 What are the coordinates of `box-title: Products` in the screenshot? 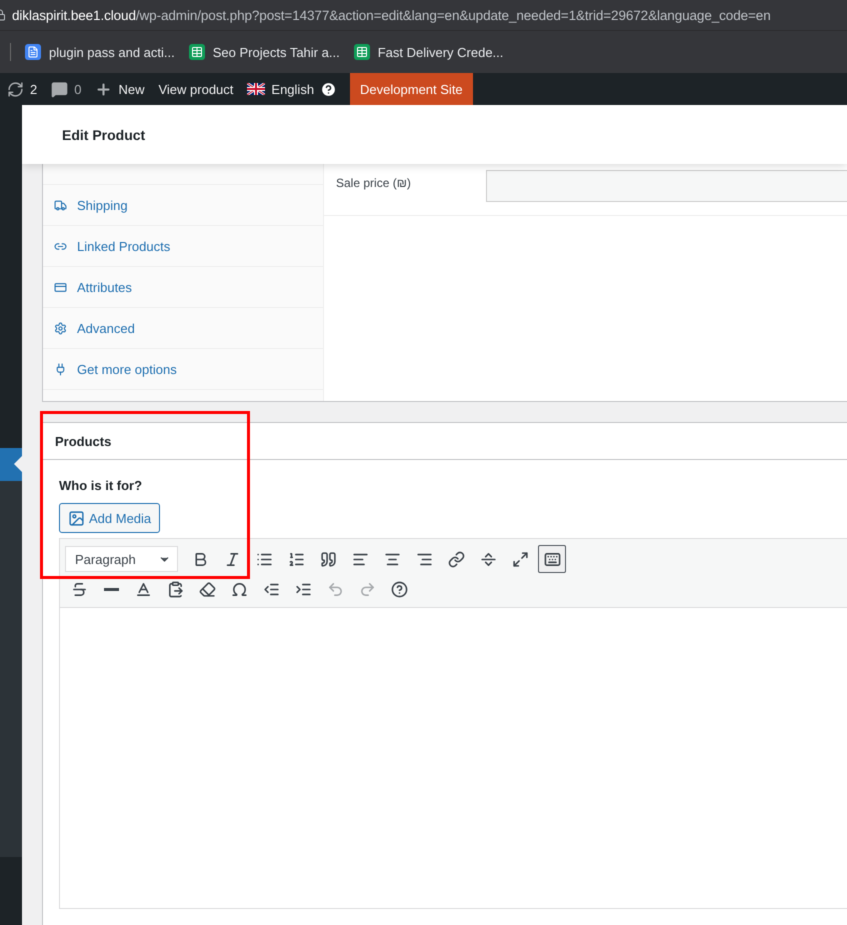 It's located at (83, 441).